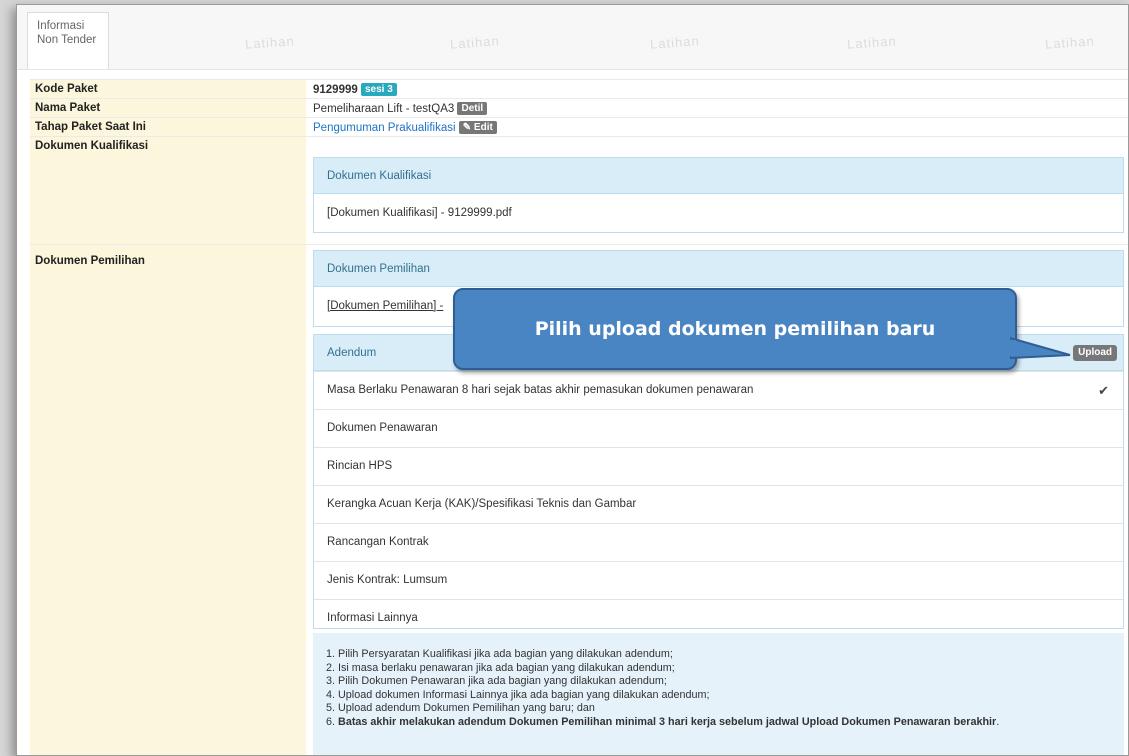 The image size is (1129, 756). What do you see at coordinates (382, 428) in the screenshot?
I see `adendum-item-label: Dokumen Penawaran` at bounding box center [382, 428].